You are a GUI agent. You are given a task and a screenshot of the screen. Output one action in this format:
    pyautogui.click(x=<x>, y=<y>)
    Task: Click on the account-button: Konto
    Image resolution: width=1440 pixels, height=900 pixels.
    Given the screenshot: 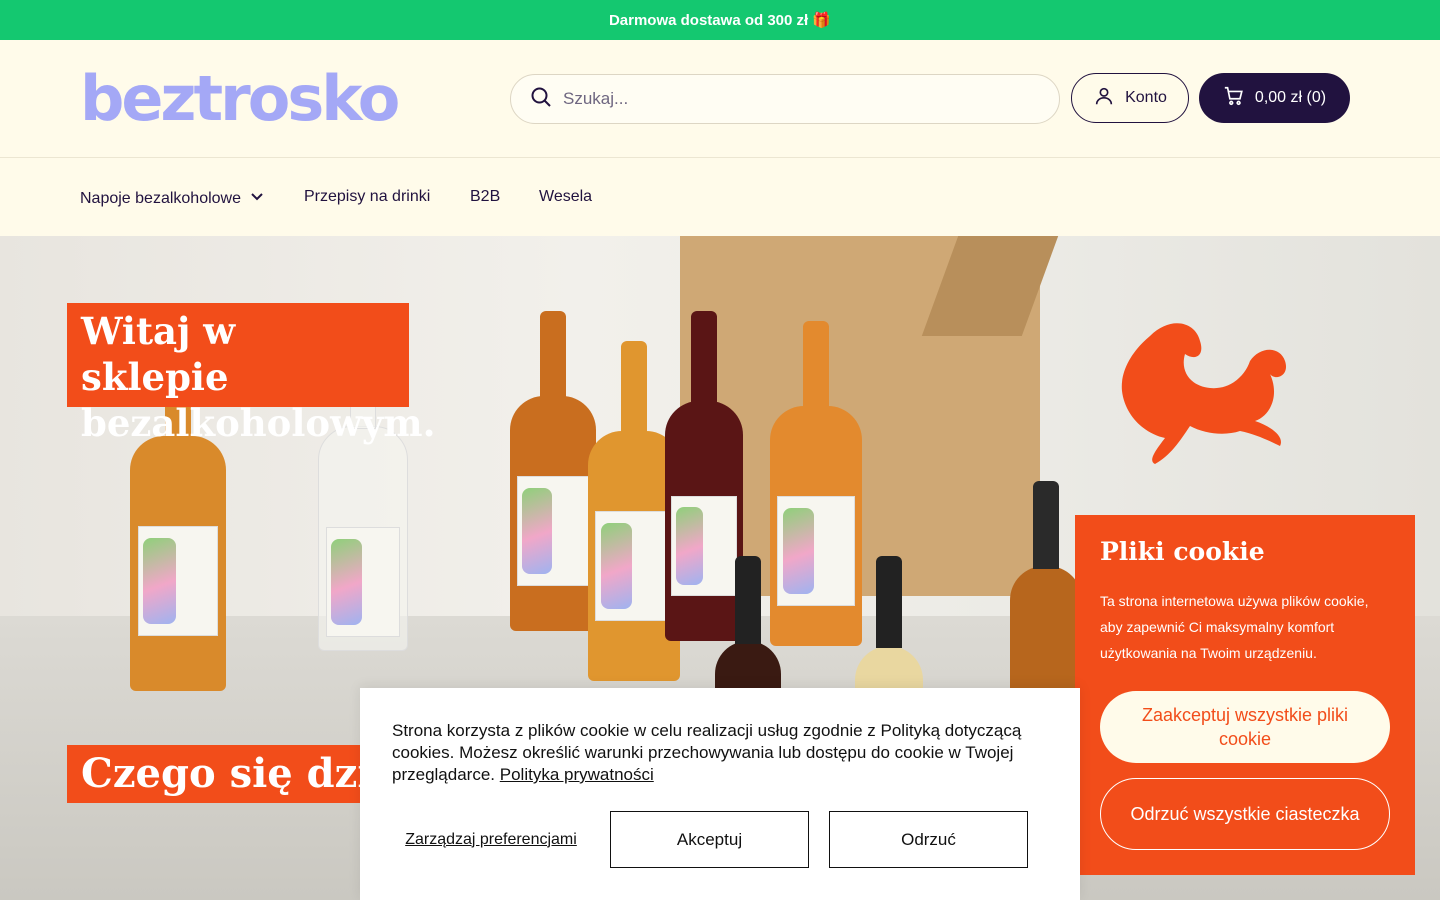 What is the action you would take?
    pyautogui.click(x=1130, y=98)
    